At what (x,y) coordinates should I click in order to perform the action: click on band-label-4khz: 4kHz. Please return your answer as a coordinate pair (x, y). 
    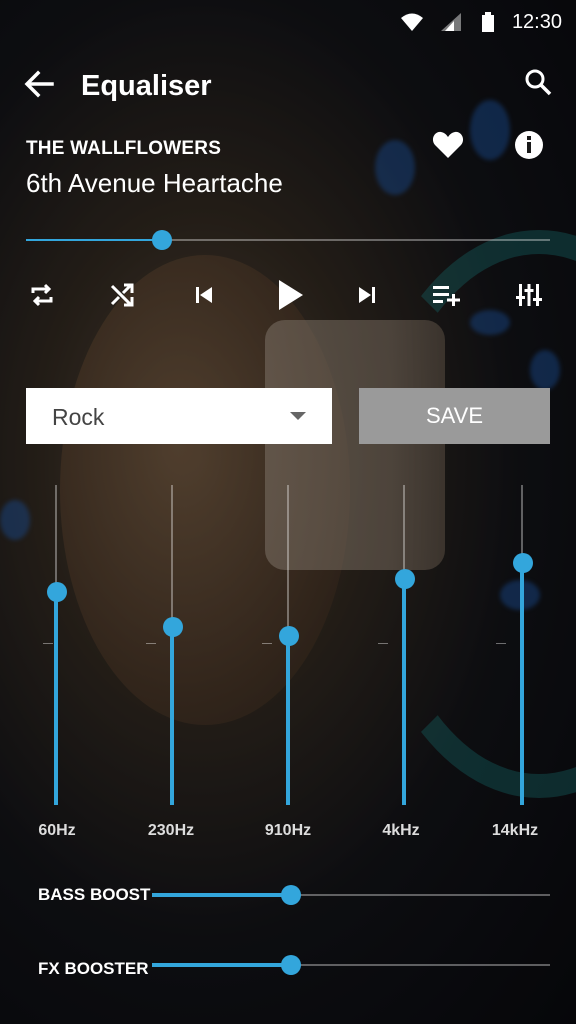
    Looking at the image, I should click on (401, 830).